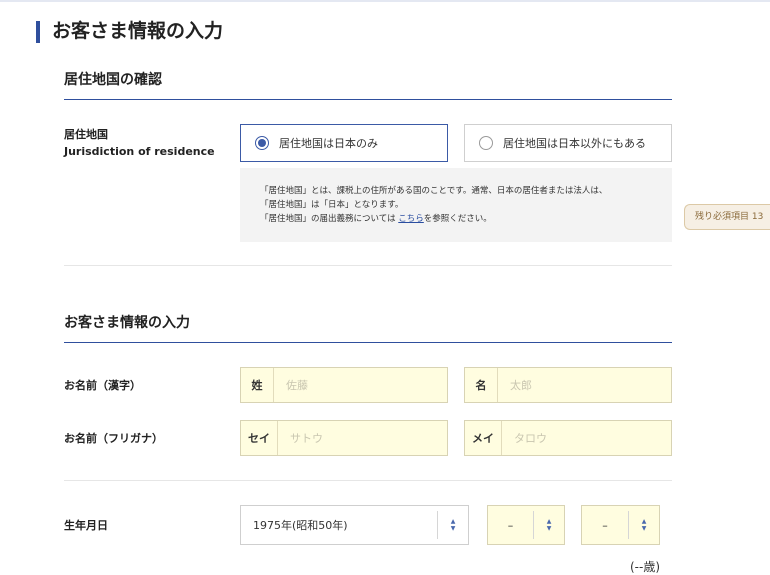 The image size is (770, 575). I want to click on first-name-kana-field: メイ, so click(568, 438).